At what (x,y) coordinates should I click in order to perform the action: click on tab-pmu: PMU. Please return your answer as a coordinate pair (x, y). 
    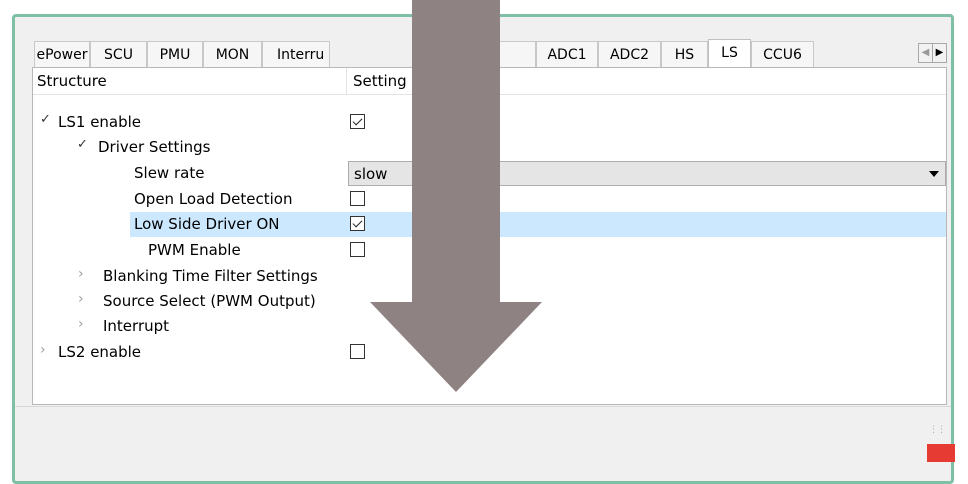
    Looking at the image, I should click on (175, 54).